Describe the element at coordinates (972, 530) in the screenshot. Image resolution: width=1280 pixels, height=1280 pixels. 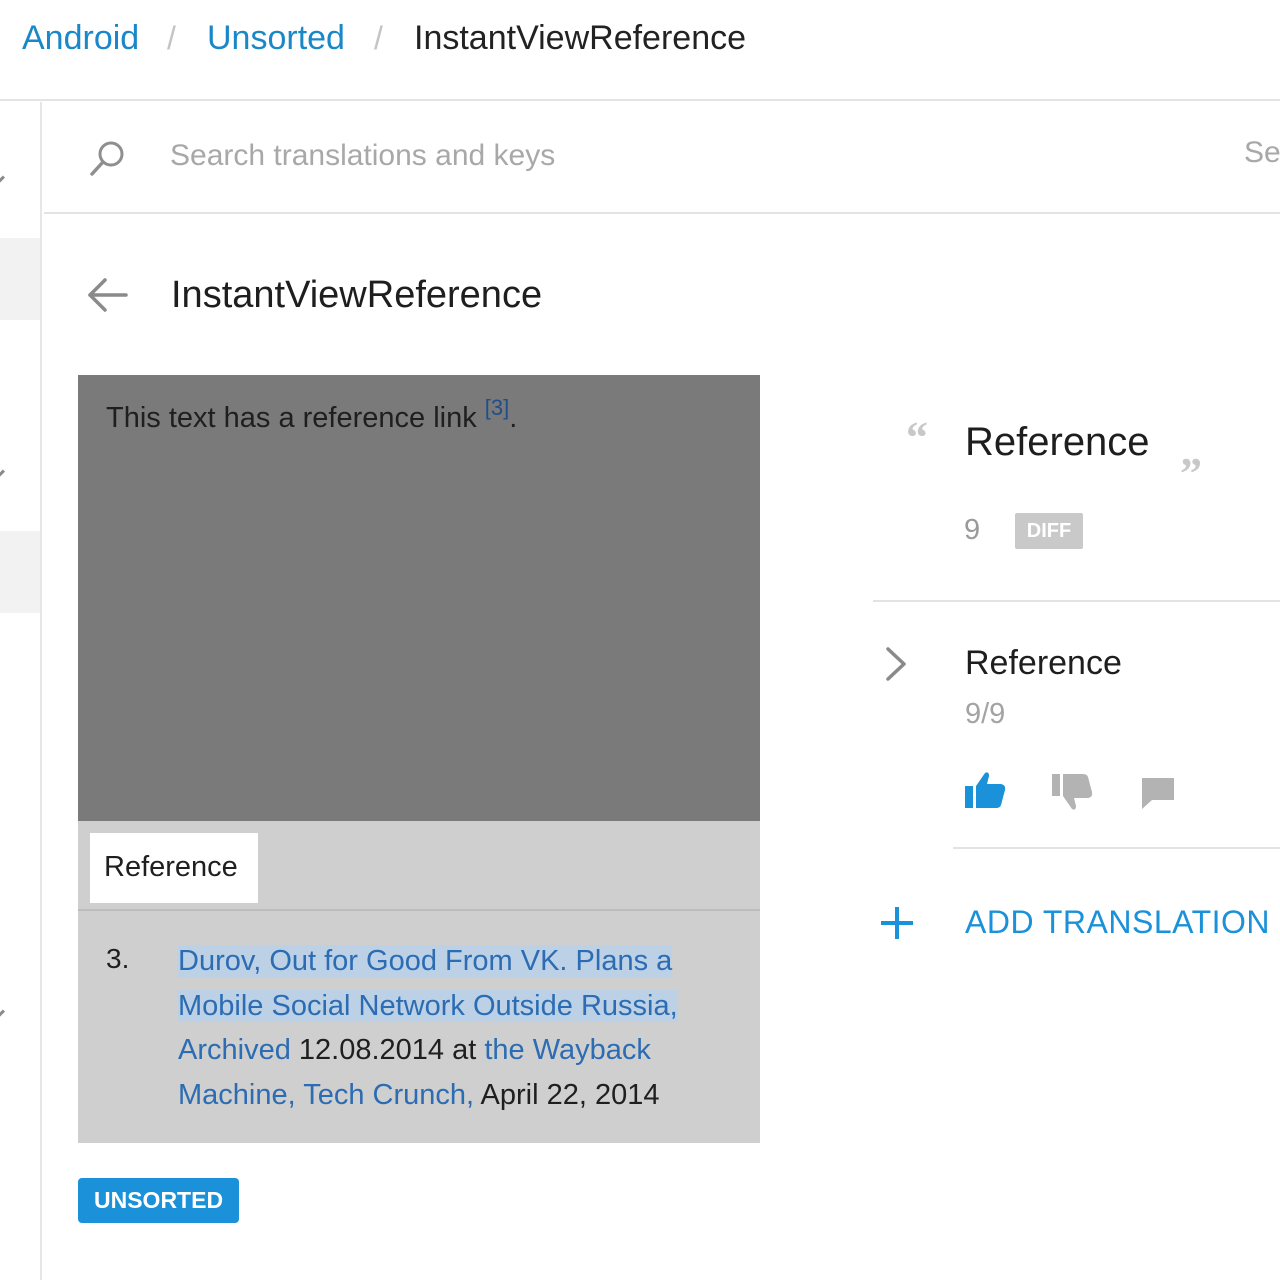
I see `source-char-count: 9` at that location.